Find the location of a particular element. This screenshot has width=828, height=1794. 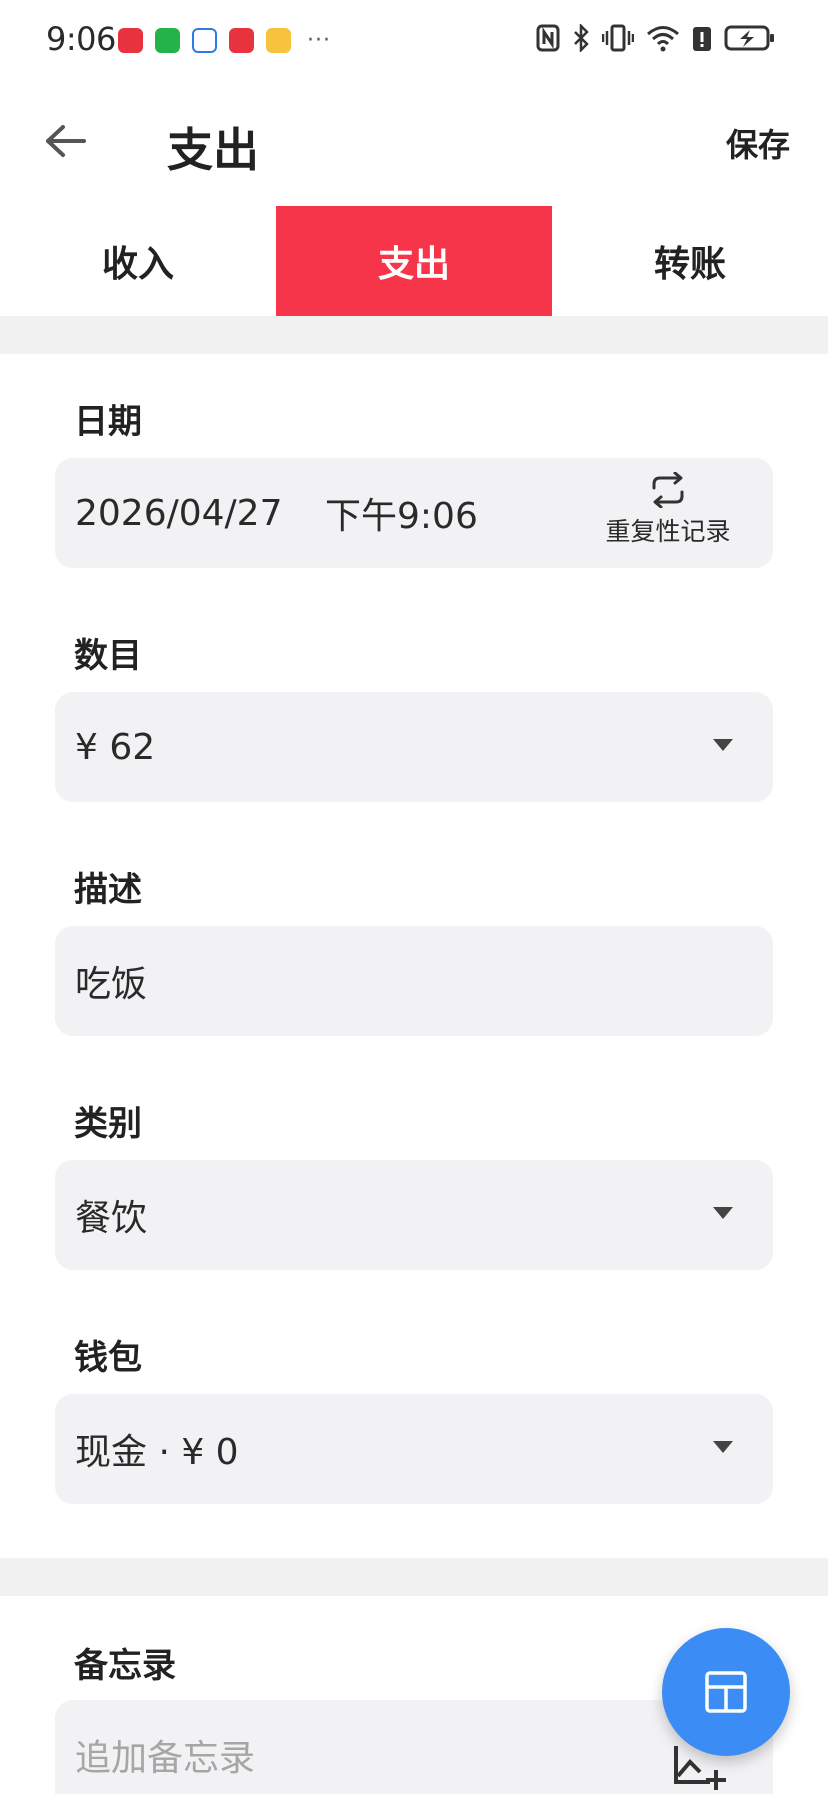

more-notifications: ··· is located at coordinates (319, 40).